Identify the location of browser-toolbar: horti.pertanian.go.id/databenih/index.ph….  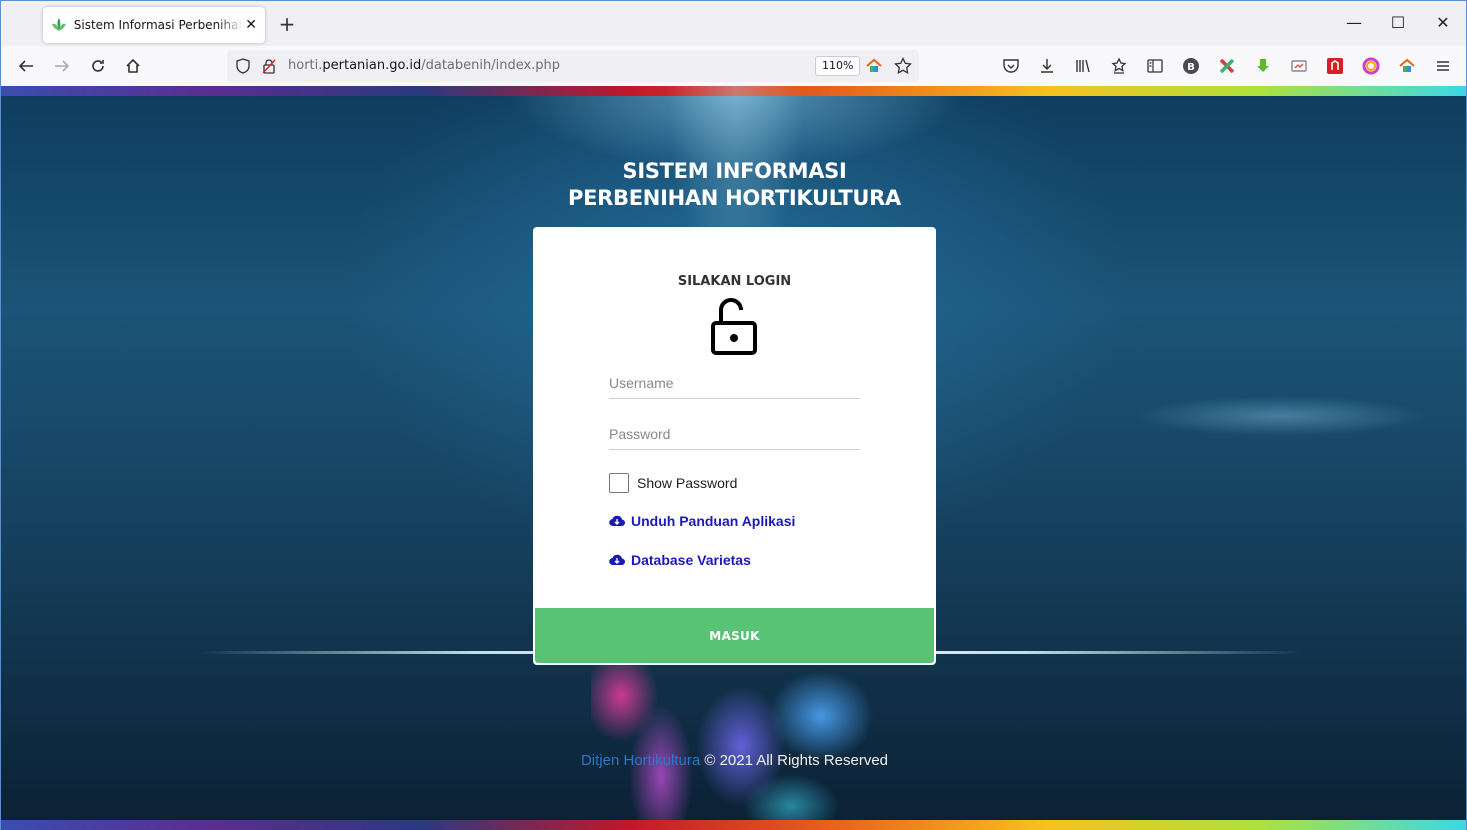
(733, 66).